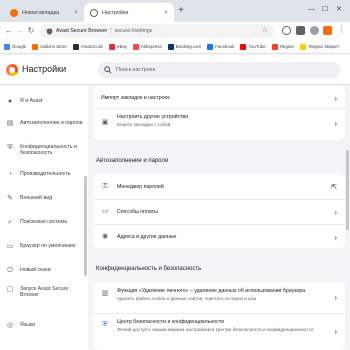 This screenshot has width=350, height=350. I want to click on aliexpress-icon, so click(136, 46).